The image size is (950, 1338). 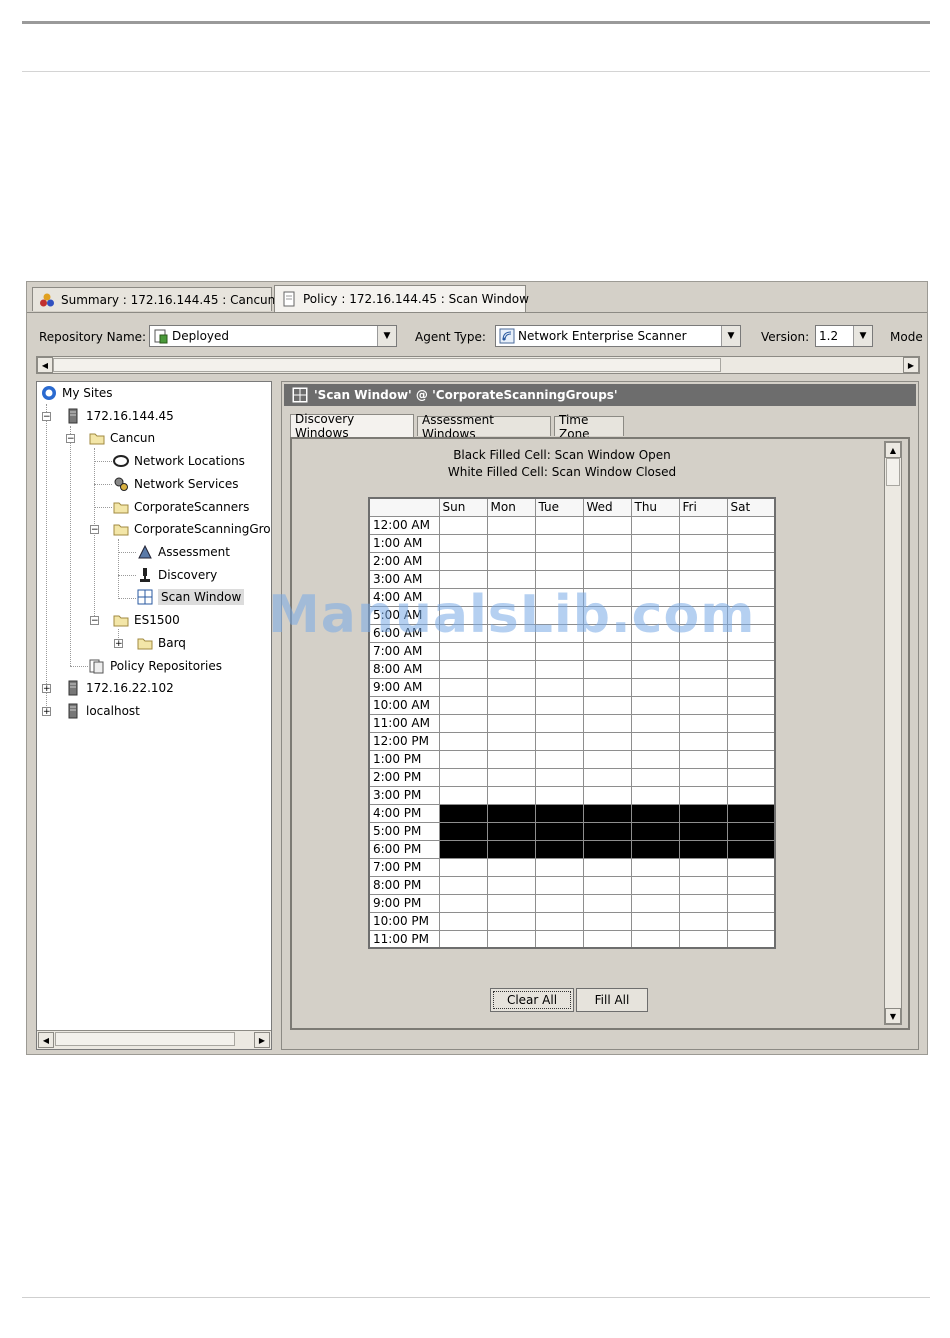 I want to click on fill-all-button: Fill All, so click(x=612, y=1000).